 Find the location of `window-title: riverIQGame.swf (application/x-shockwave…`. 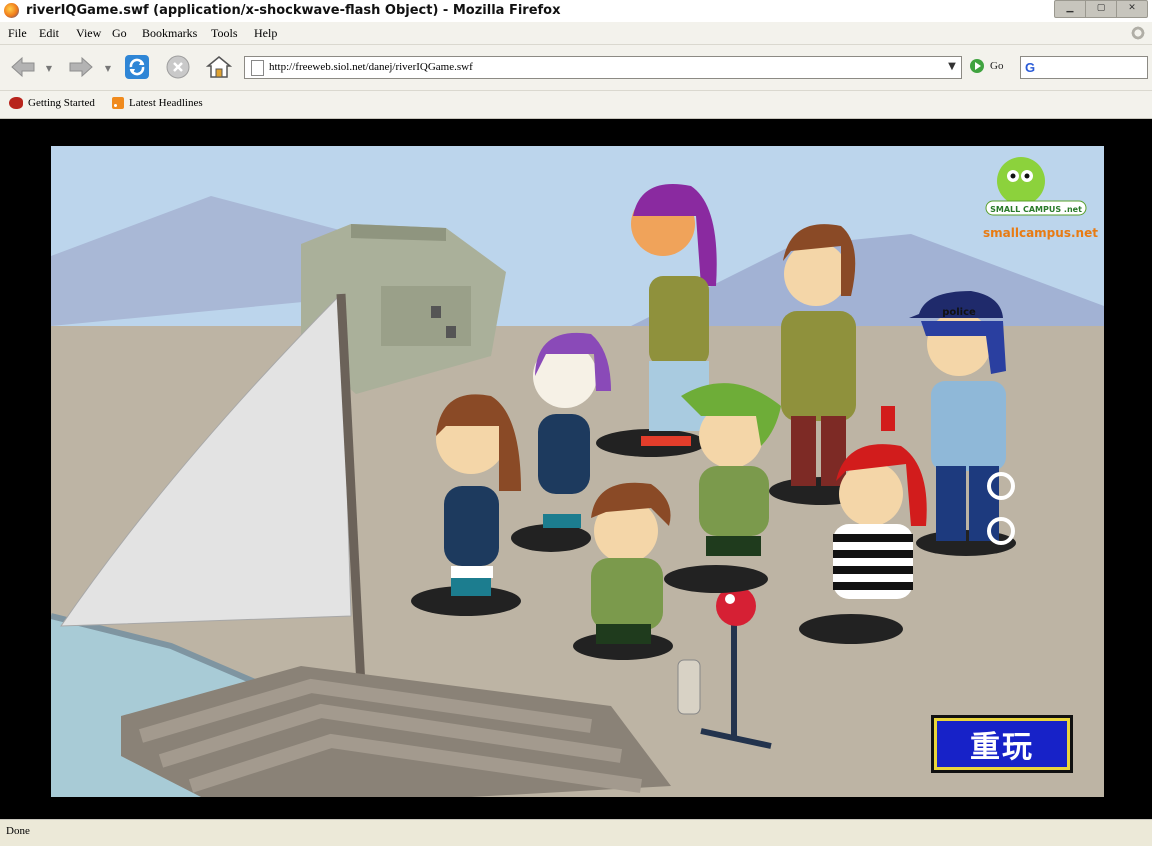

window-title: riverIQGame.swf (application/x-shockwave… is located at coordinates (293, 10).